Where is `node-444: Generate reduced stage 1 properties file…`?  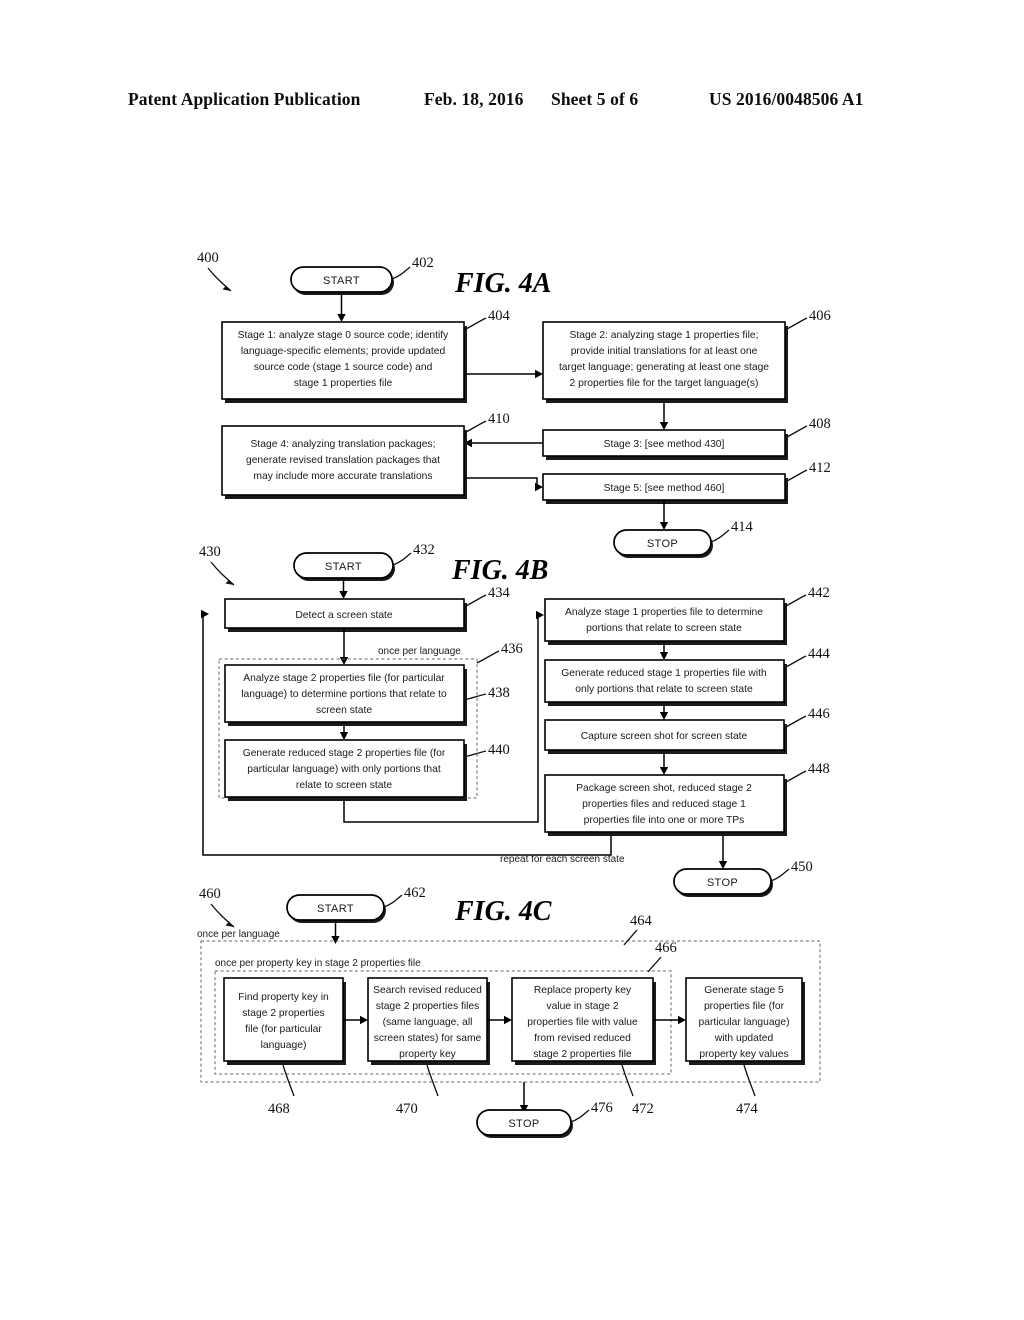 node-444: Generate reduced stage 1 properties file… is located at coordinates (687, 676).